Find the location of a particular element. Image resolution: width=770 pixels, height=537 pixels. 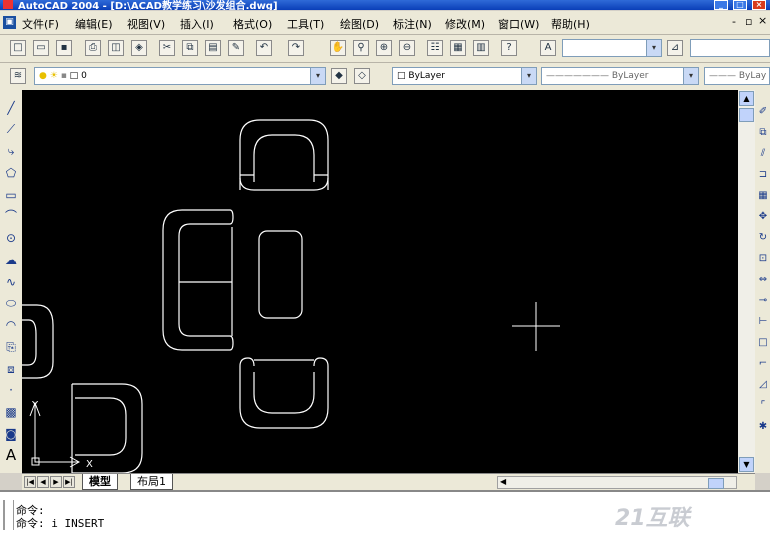

menu-view: 视图(V) is located at coordinates (146, 24).